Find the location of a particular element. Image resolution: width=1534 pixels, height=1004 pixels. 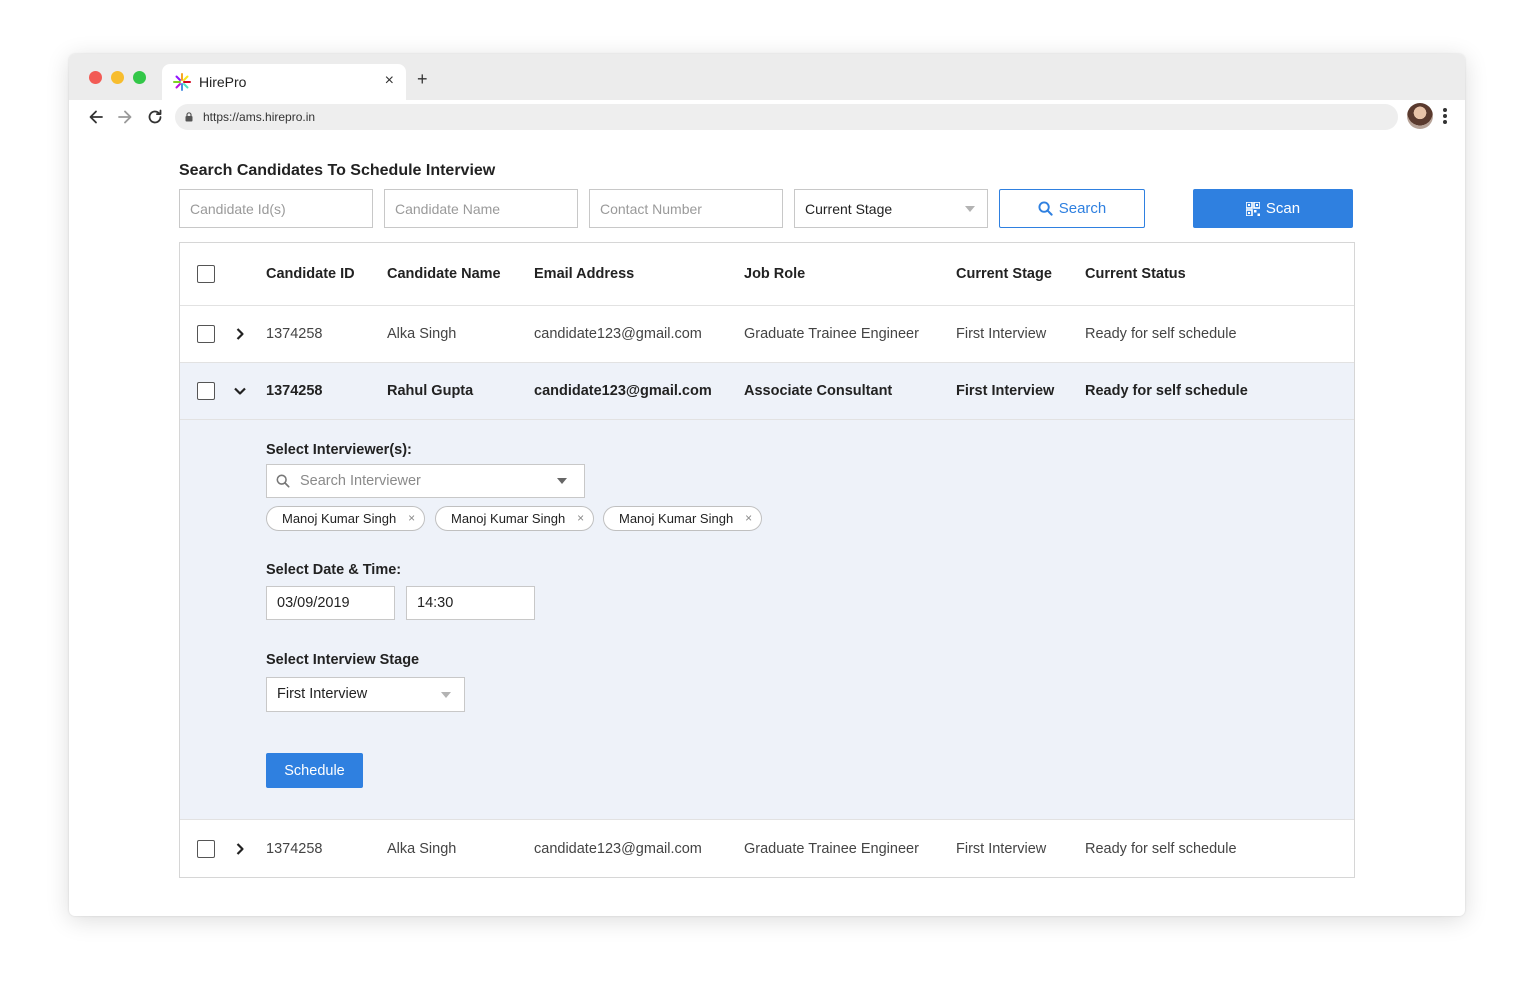

new-tab-button: + is located at coordinates (422, 79).